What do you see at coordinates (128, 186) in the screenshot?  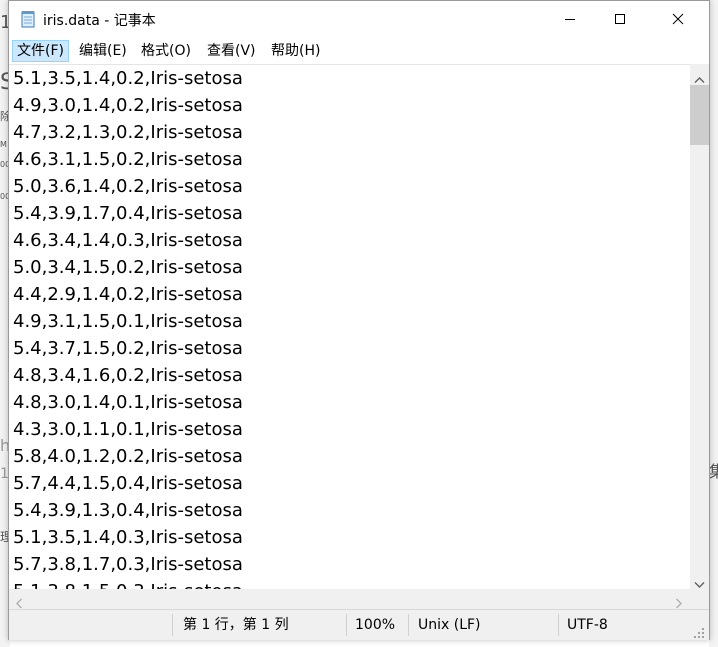 I see `text-line: 5.0,3.6,1.4,0.2,Iris-setosa` at bounding box center [128, 186].